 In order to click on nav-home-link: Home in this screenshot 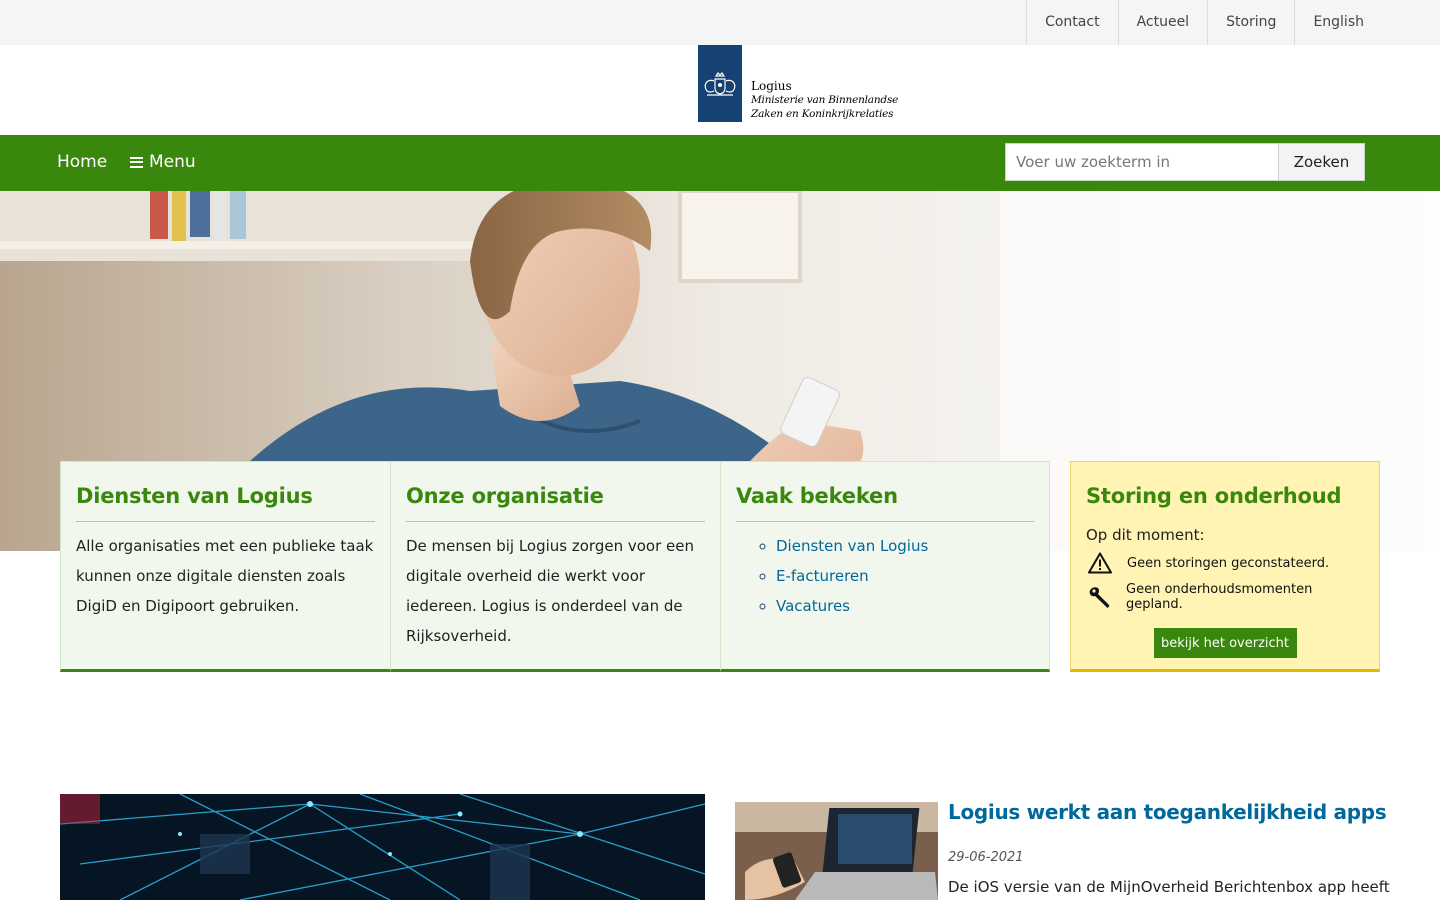, I will do `click(82, 162)`.